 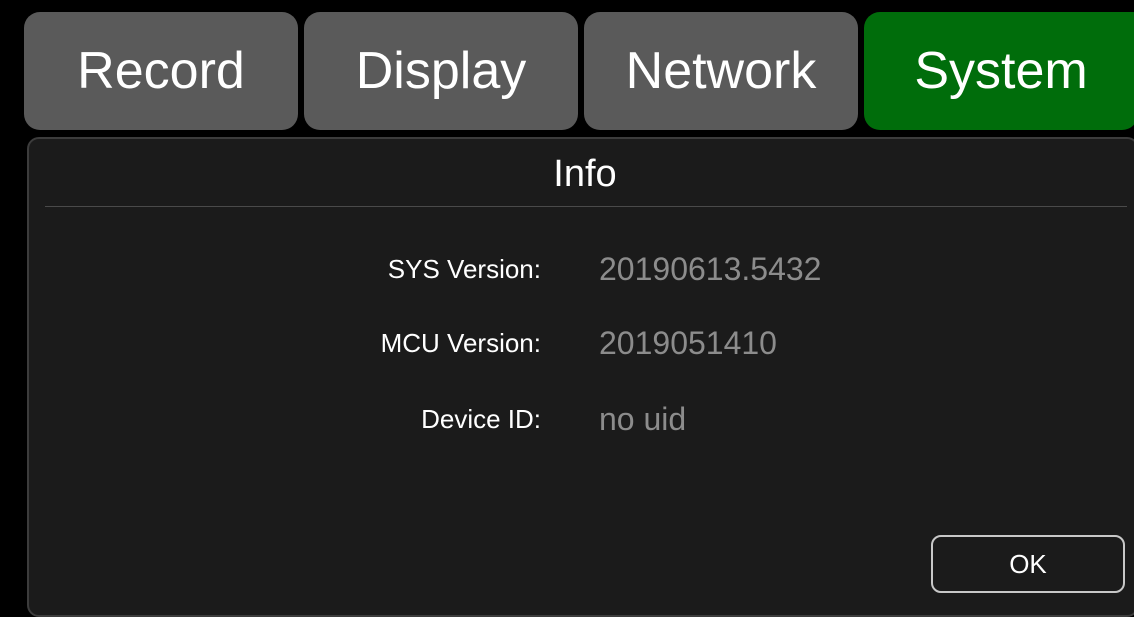 What do you see at coordinates (441, 71) in the screenshot?
I see `tab-display: Display` at bounding box center [441, 71].